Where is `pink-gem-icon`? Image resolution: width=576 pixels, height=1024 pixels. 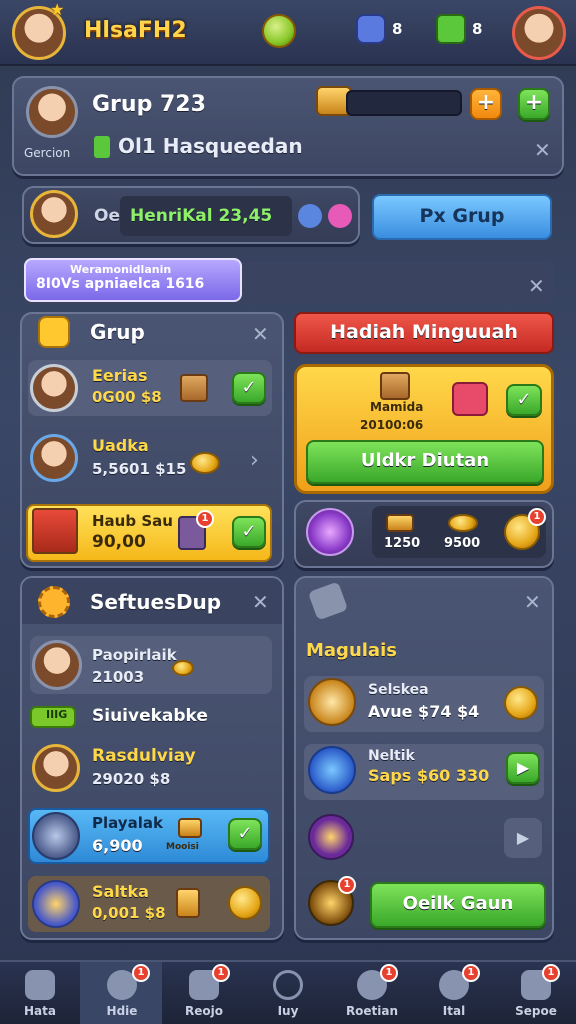
pink-gem-icon is located at coordinates (340, 216).